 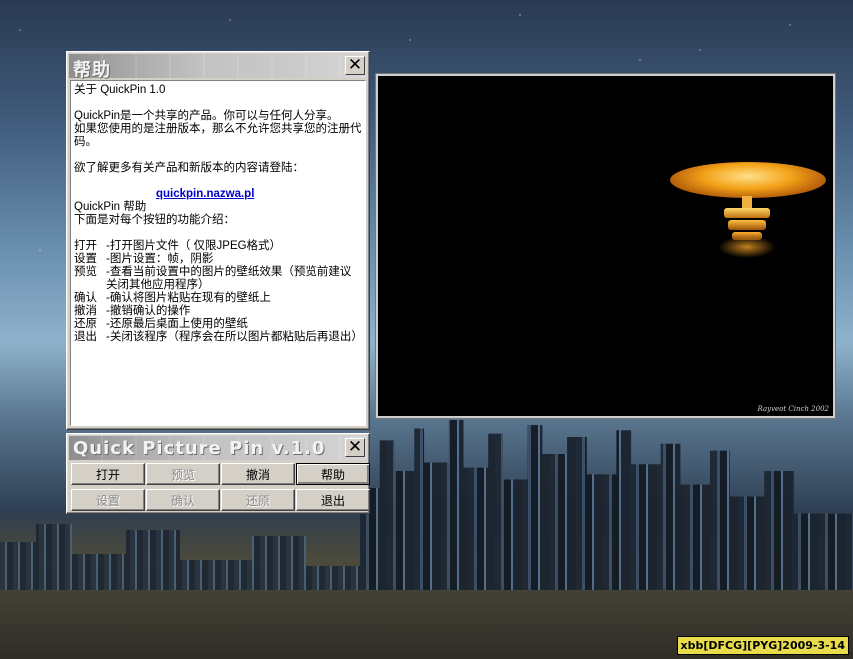 I want to click on function-desc: -撤销确认的操作, so click(x=148, y=311).